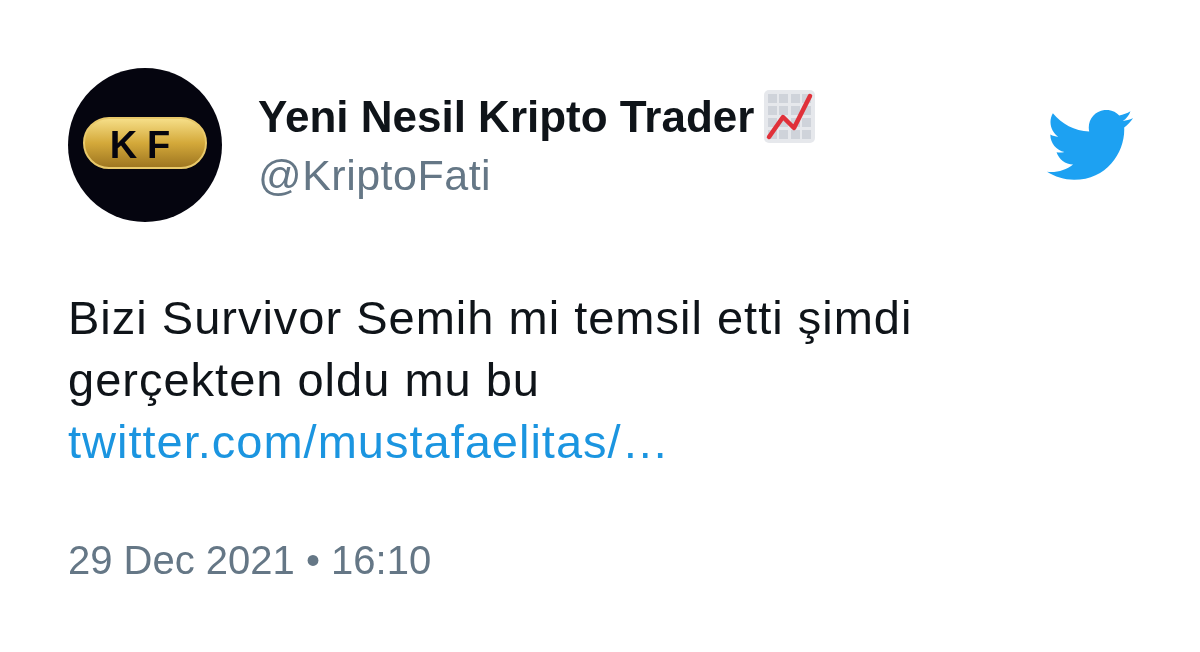 The height and width of the screenshot is (652, 1200). Describe the element at coordinates (506, 116) in the screenshot. I see `account-name: Yeni Nesil Kripto Trader` at that location.